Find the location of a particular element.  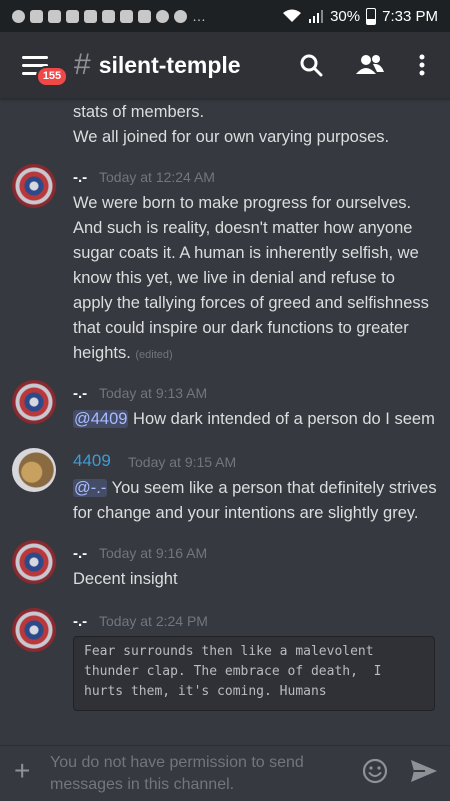

battery-percent: 30% is located at coordinates (345, 16).